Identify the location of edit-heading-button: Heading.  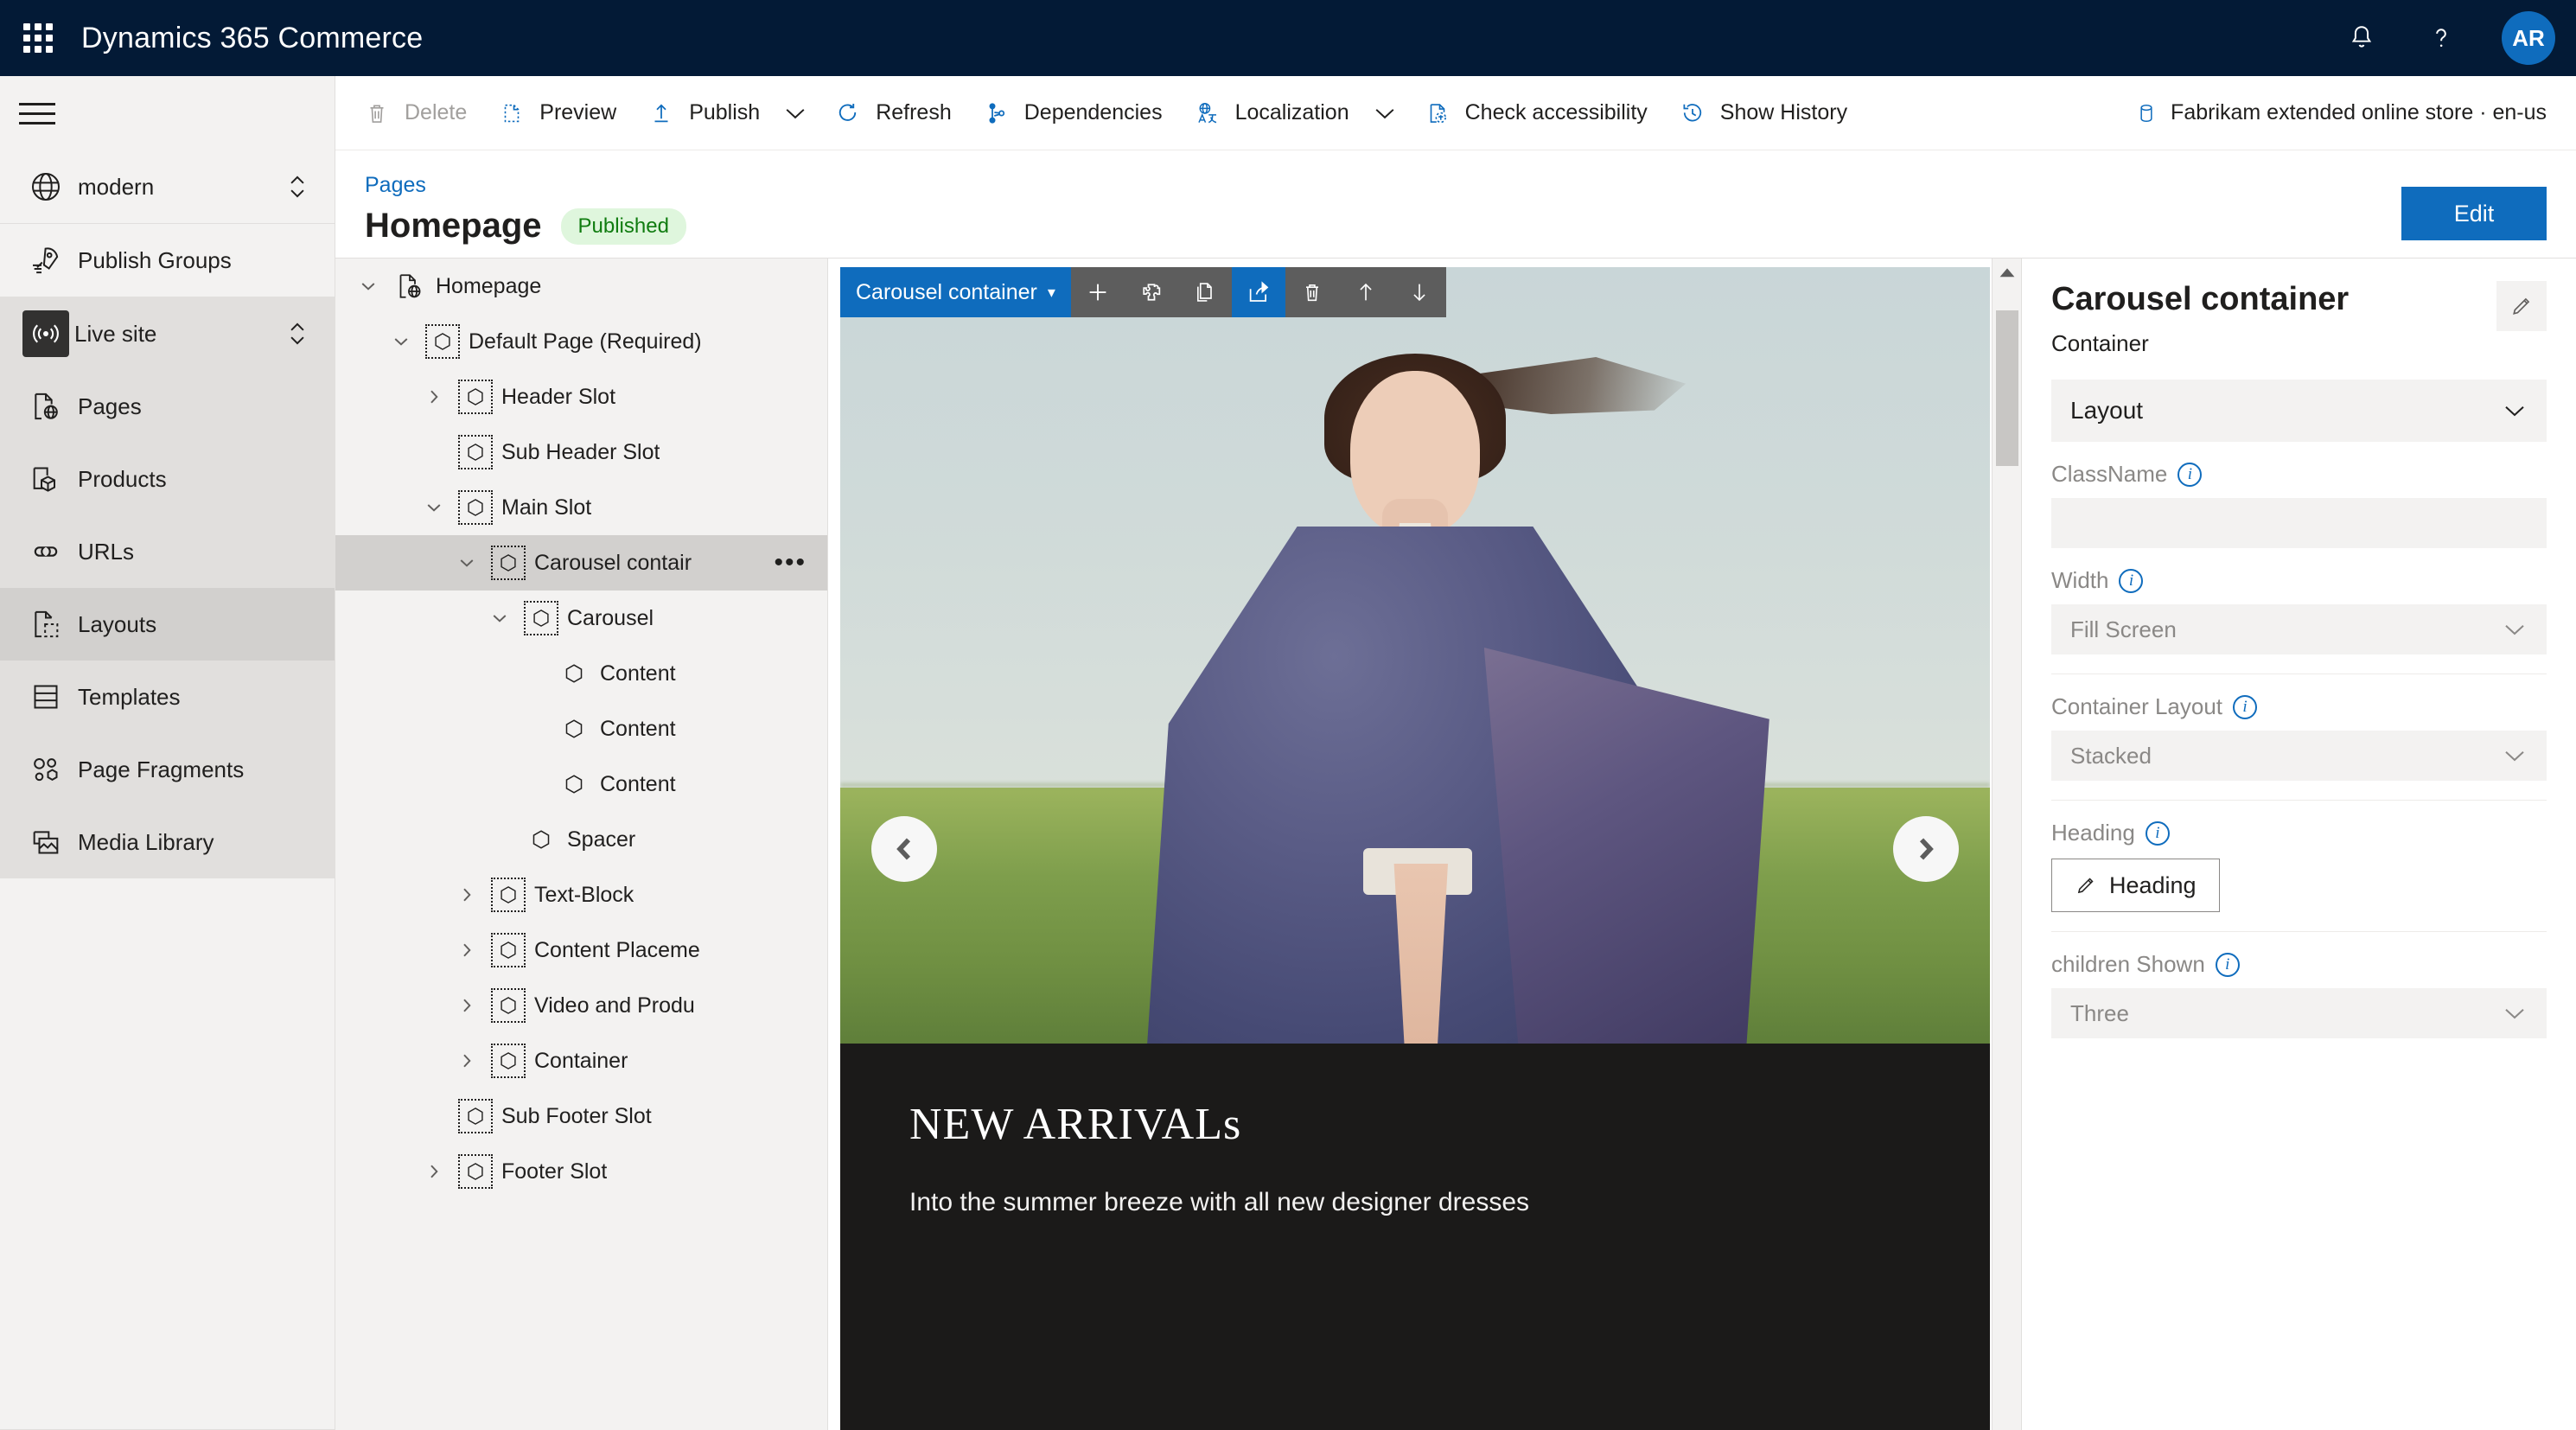
(2135, 886).